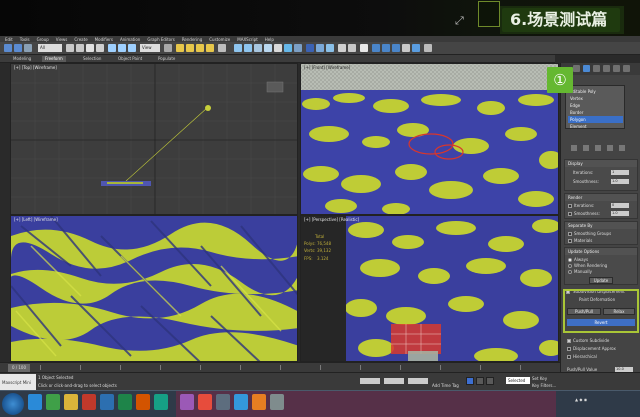  Describe the element at coordinates (280, 367) in the screenshot. I see `time-slider: 0 / 100` at that location.